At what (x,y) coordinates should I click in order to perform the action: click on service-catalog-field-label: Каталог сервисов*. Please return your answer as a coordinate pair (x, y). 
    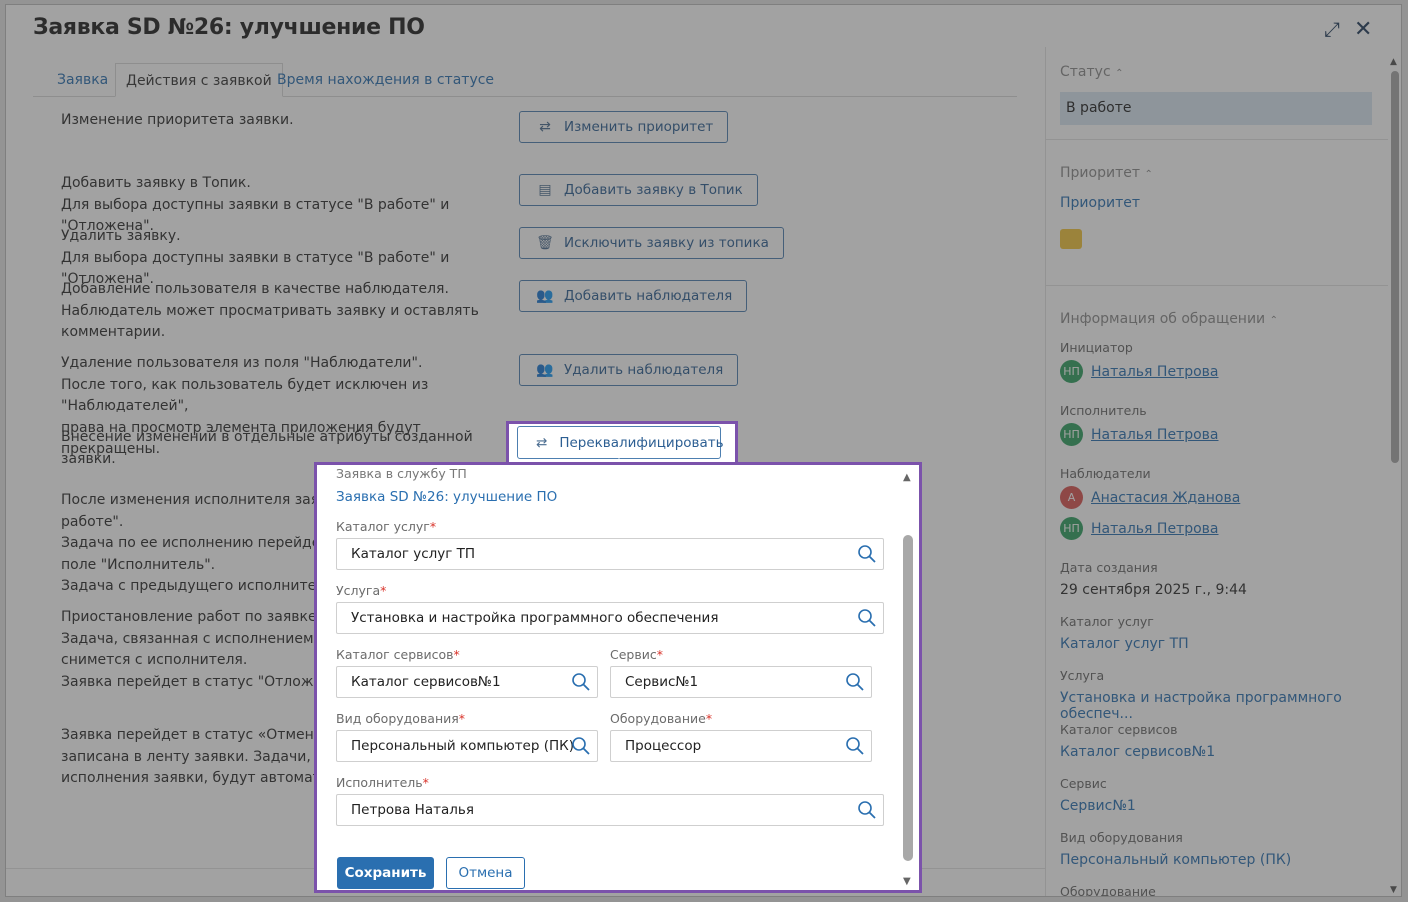
    Looking at the image, I should click on (398, 654).